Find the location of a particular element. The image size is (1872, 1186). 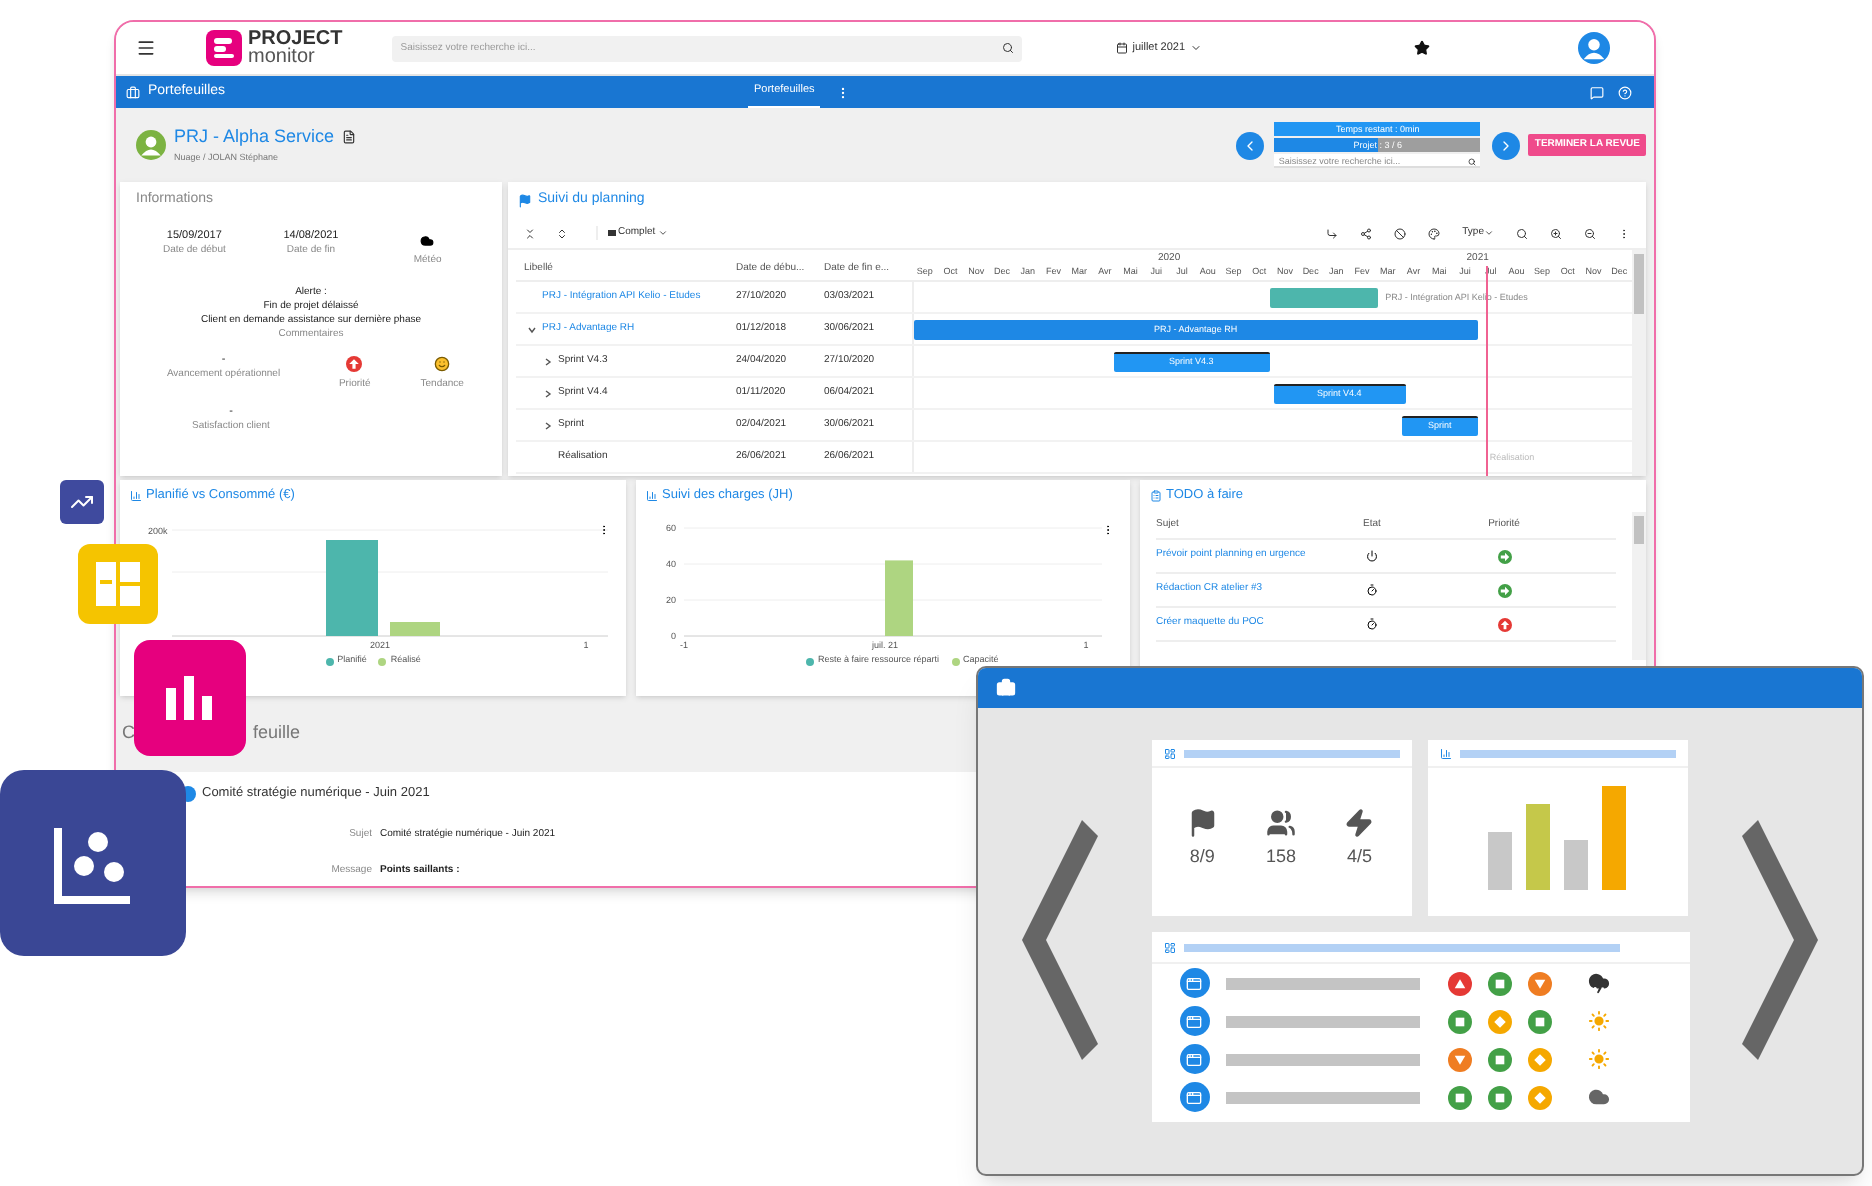

project-name: PRJ - Alpha Service is located at coordinates (254, 136).